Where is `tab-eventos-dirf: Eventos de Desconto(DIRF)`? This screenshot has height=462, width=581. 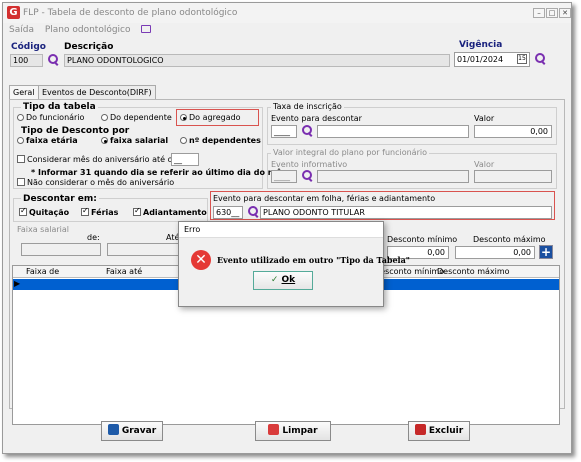 tab-eventos-dirf: Eventos de Desconto(DIRF) is located at coordinates (97, 92).